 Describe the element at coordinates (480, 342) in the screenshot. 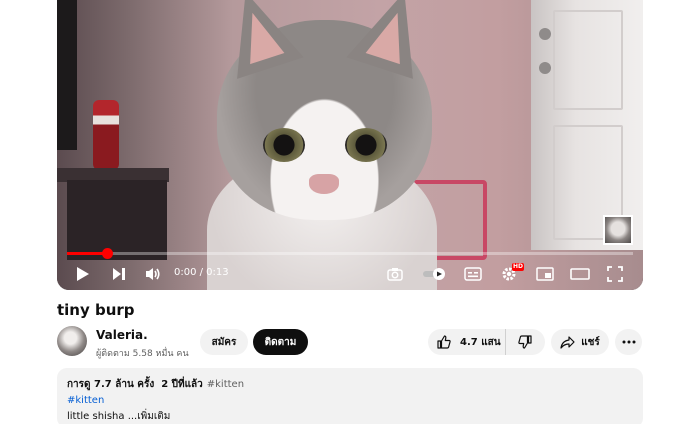

I see `like-count: 4.7 แสน` at that location.